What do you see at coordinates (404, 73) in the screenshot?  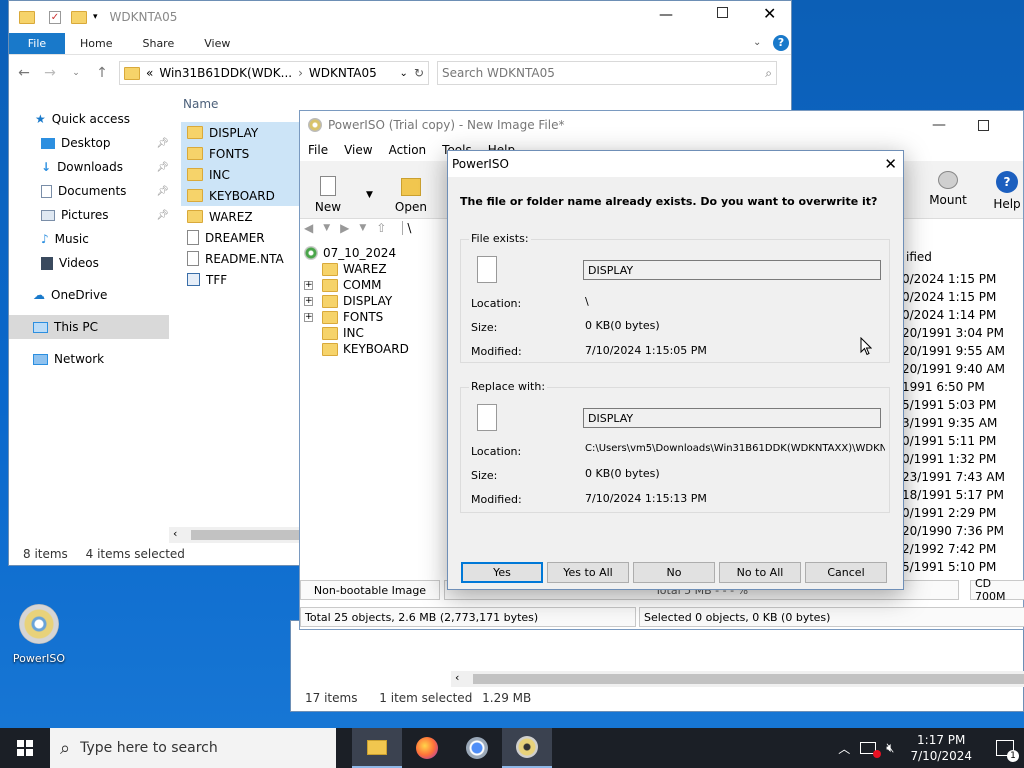 I see `address-dropdown-icon: ⌄` at bounding box center [404, 73].